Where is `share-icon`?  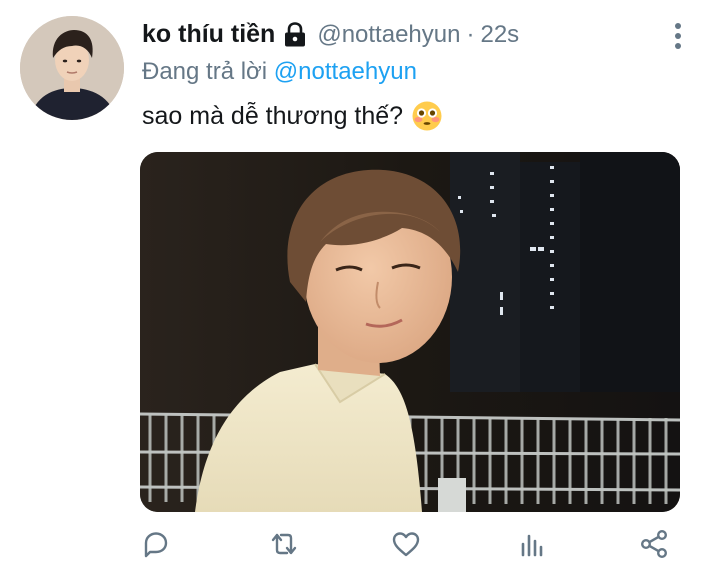 share-icon is located at coordinates (654, 544).